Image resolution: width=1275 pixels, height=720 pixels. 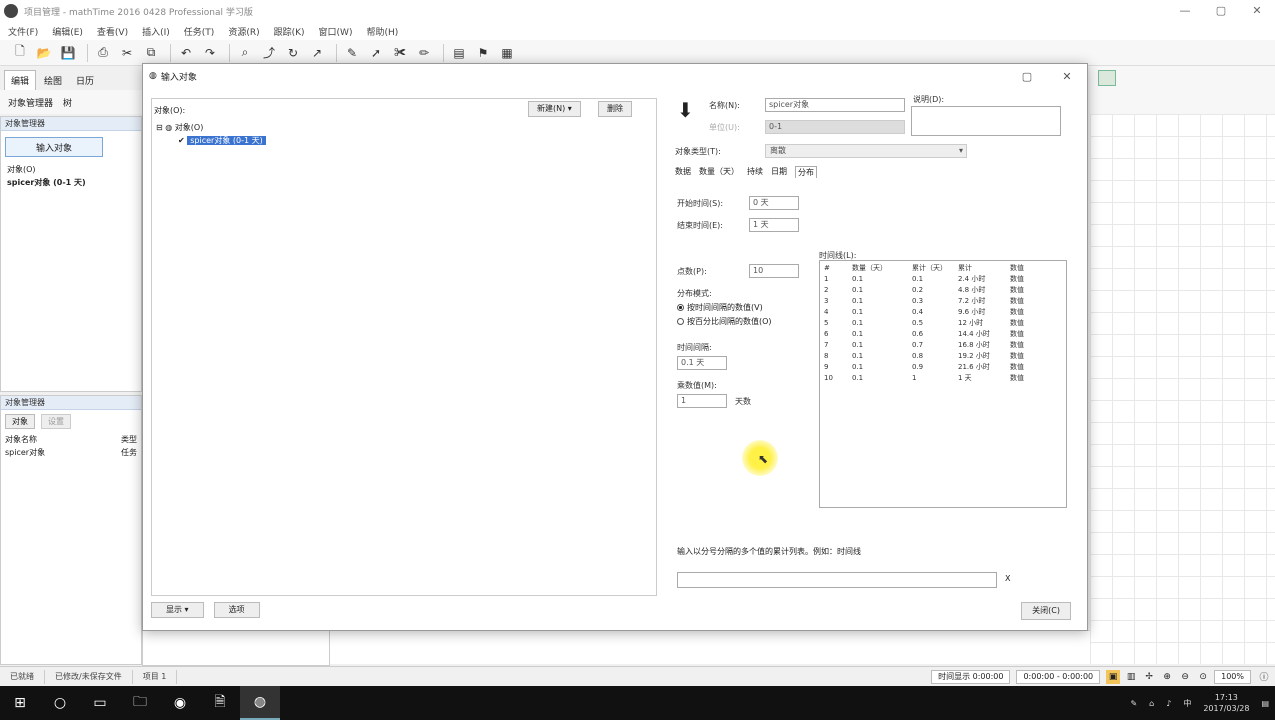 What do you see at coordinates (156, 31) in the screenshot?
I see `menu-insert: 插入(I)` at bounding box center [156, 31].